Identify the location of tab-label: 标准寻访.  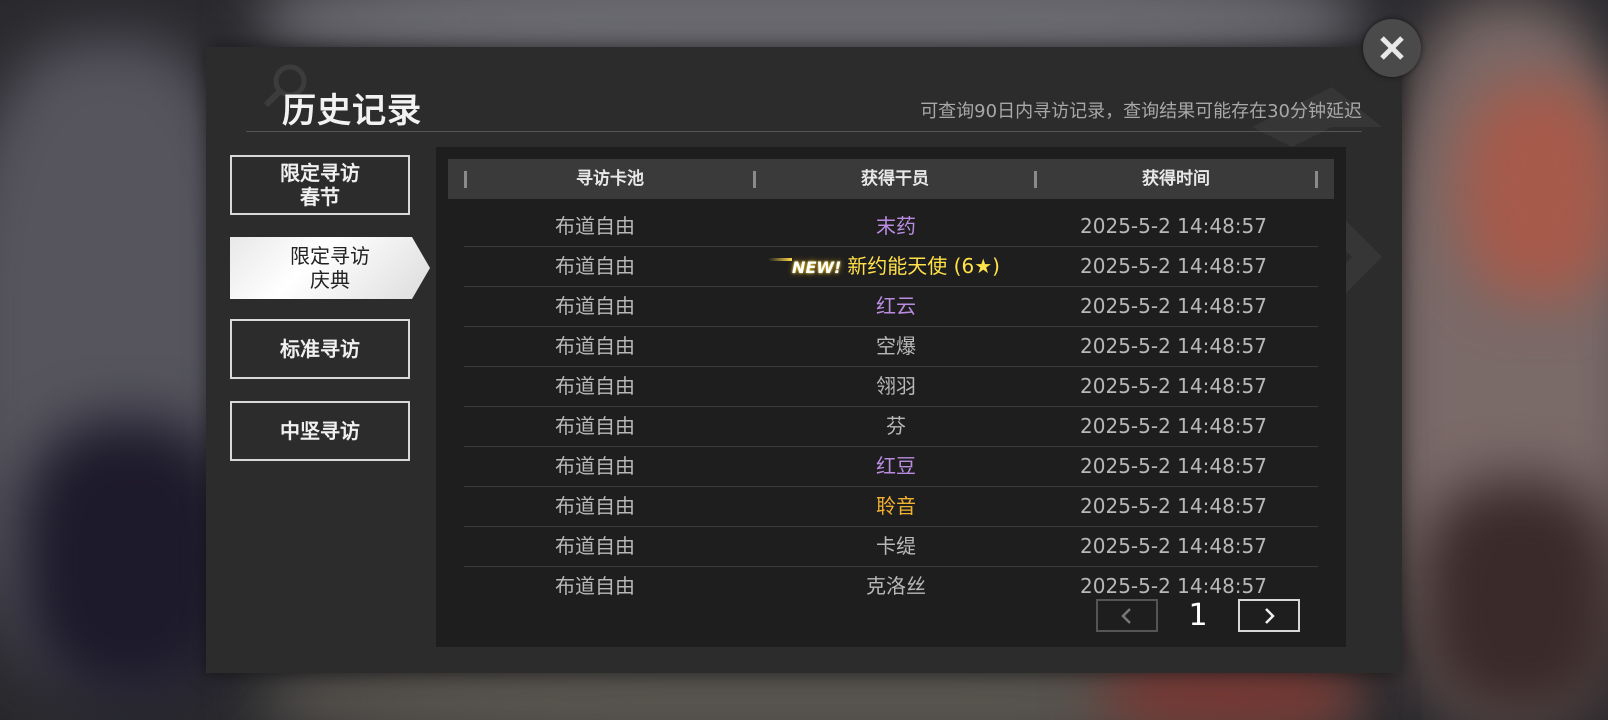
(320, 349).